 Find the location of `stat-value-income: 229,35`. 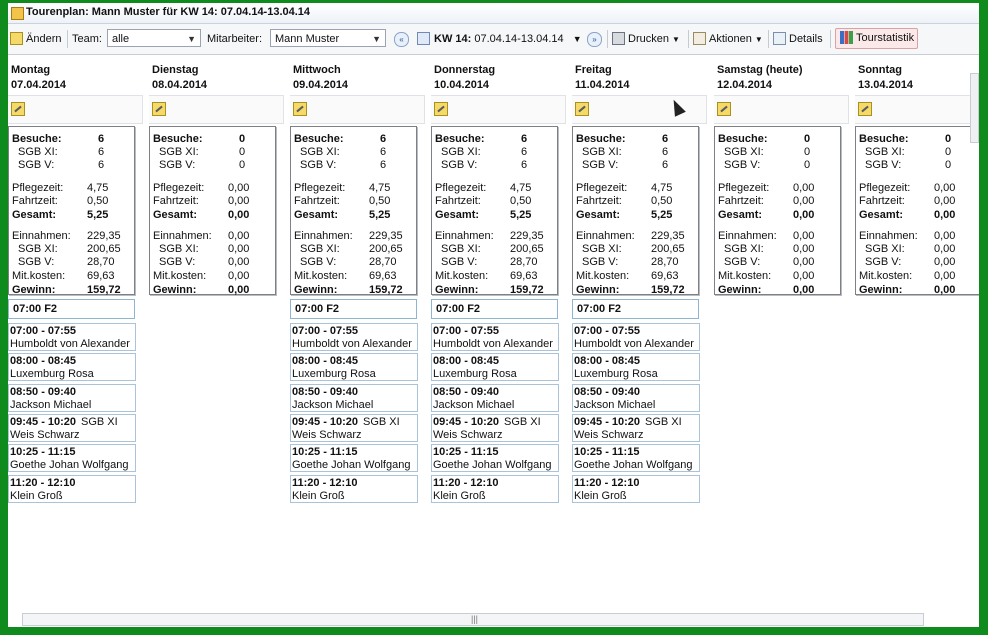

stat-value-income: 229,35 is located at coordinates (386, 236).